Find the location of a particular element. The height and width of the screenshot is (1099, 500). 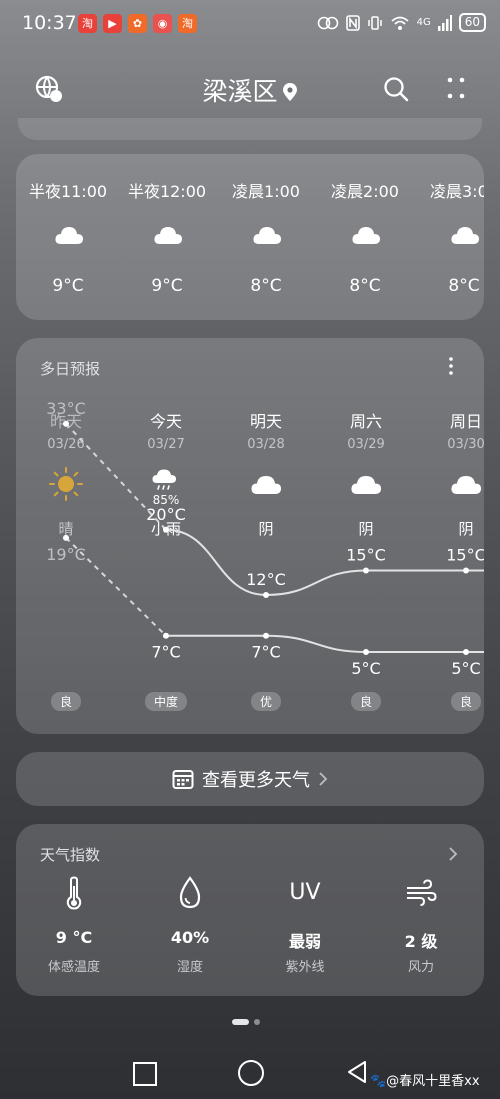

uv-icon: UV is located at coordinates (305, 892).